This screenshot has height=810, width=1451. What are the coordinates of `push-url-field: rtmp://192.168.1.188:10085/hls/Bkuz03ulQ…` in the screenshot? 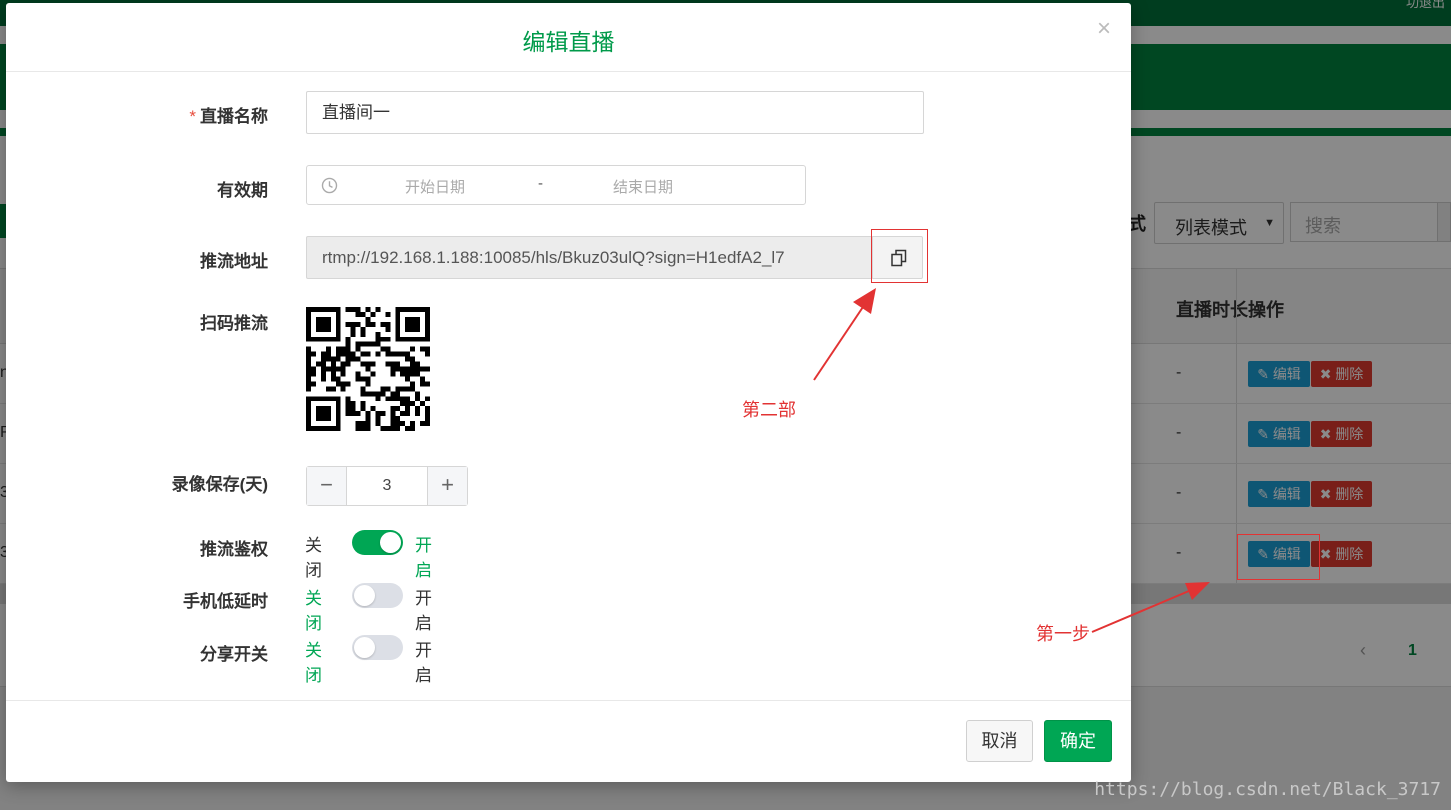 It's located at (589, 257).